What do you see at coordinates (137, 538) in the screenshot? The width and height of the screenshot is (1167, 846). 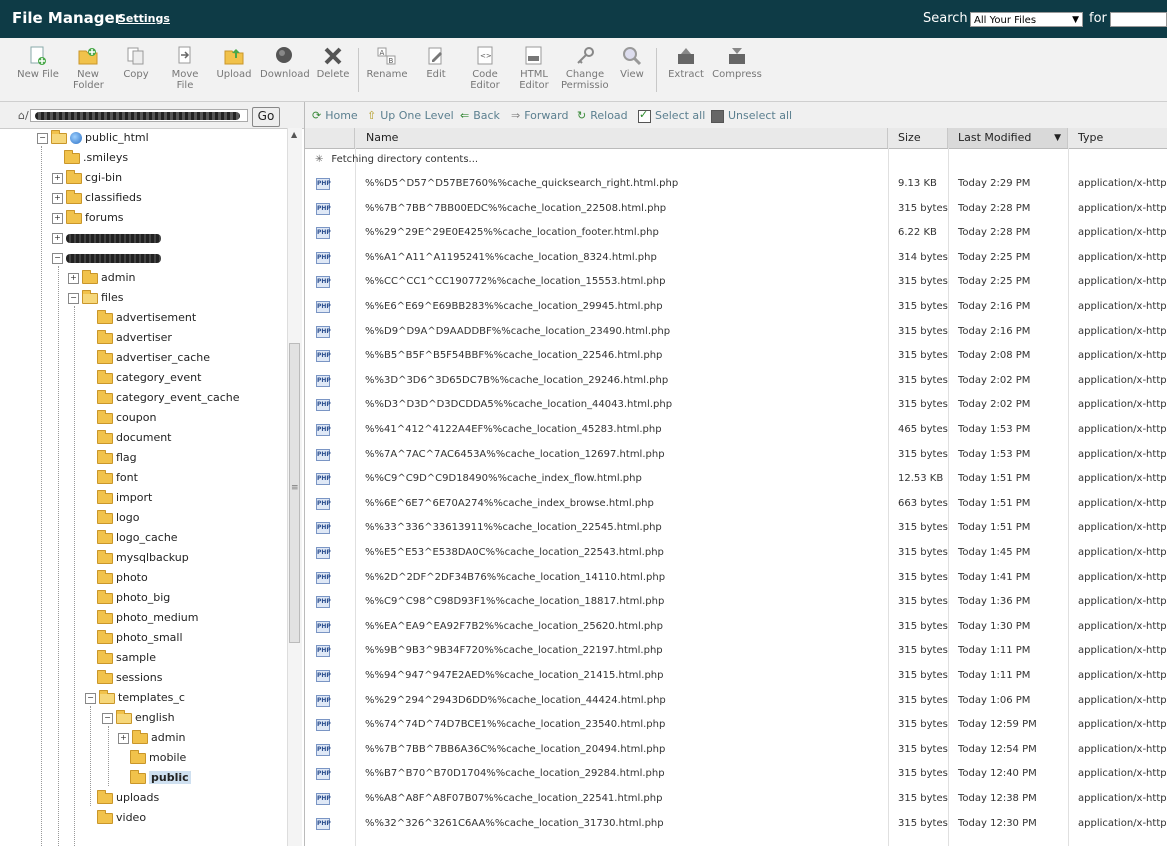 I see `tree-node-logo-cache: logo_cache` at bounding box center [137, 538].